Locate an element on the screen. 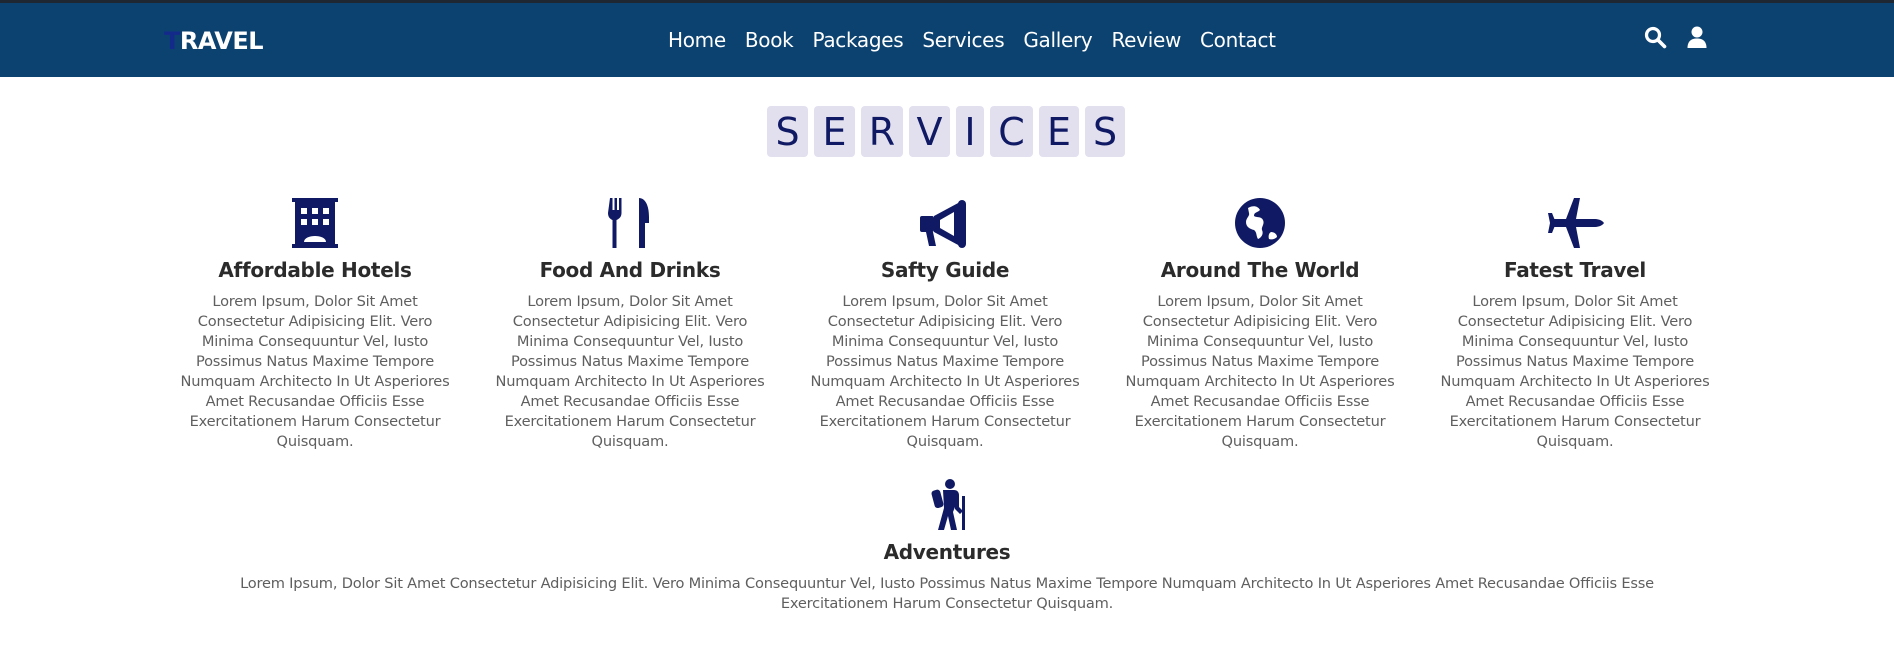 The image size is (1894, 648). nav-services: Services is located at coordinates (963, 40).